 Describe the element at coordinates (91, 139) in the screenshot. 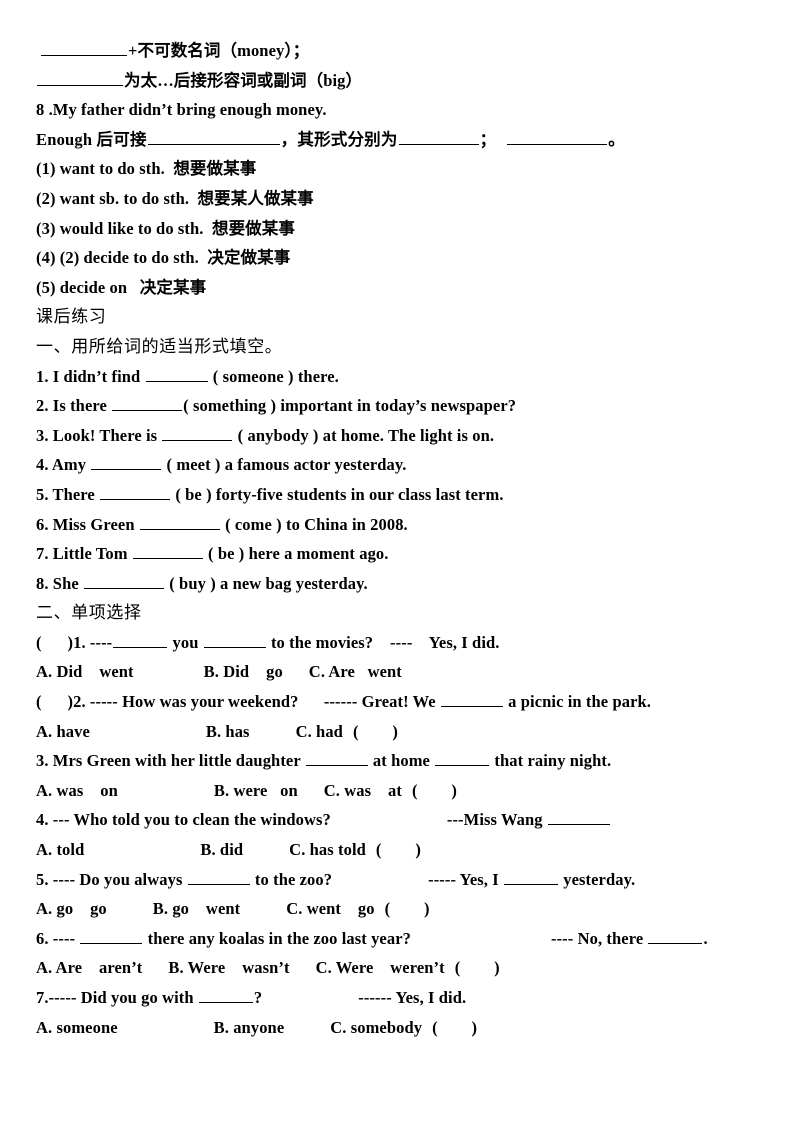

I see `enough-label: Enough 后可接` at that location.